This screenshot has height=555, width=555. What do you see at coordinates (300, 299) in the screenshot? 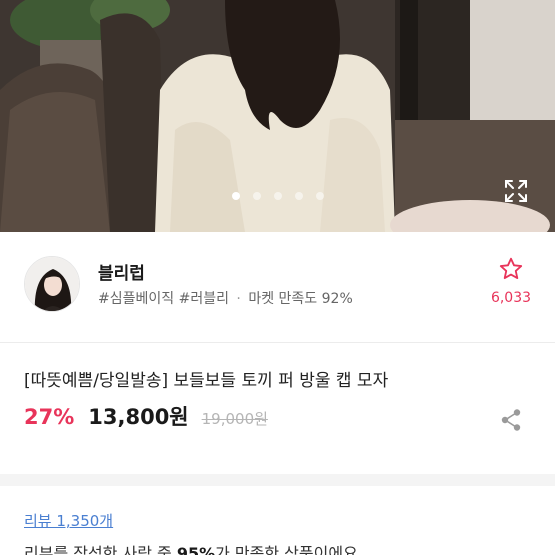
I see `market-satisfaction: 마켓 만족도 92%` at bounding box center [300, 299].